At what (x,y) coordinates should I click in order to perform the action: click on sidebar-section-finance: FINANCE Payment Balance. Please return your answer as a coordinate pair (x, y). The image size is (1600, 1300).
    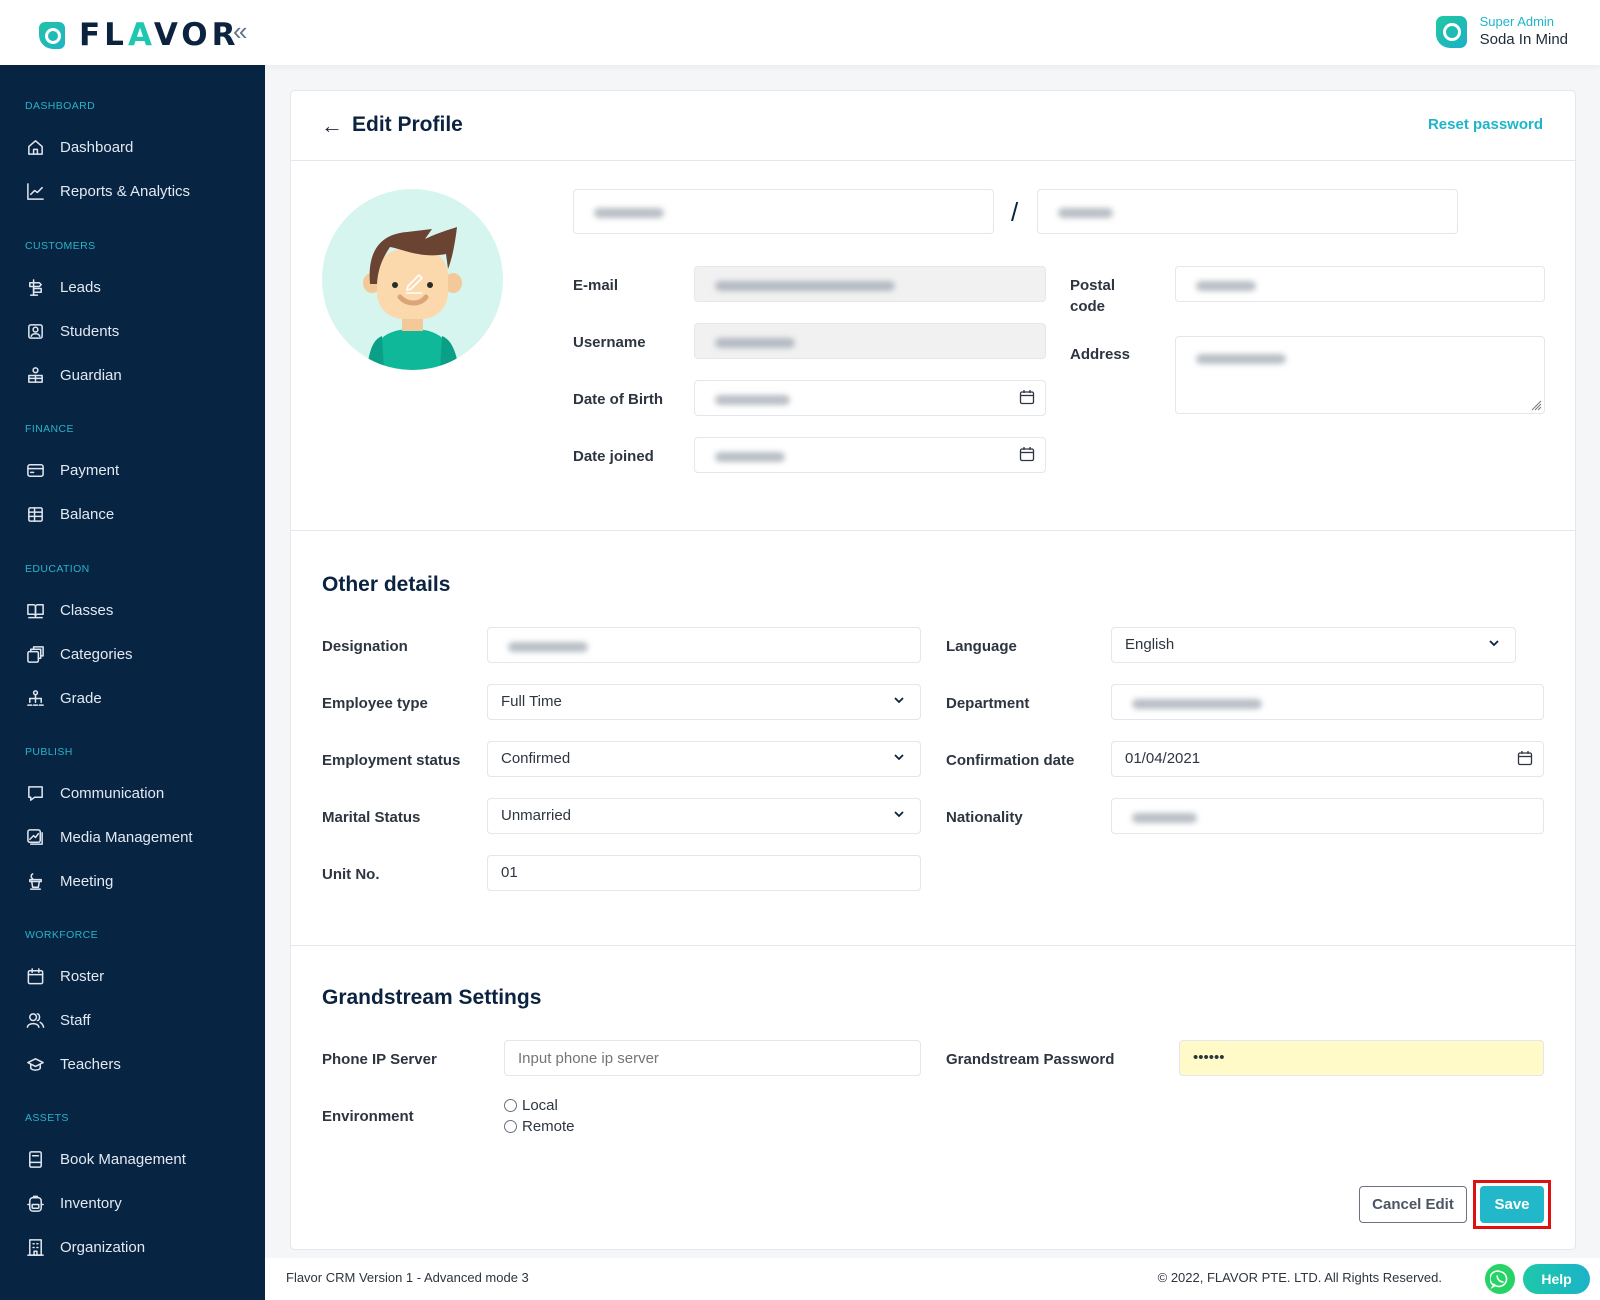
    Looking at the image, I should click on (132, 479).